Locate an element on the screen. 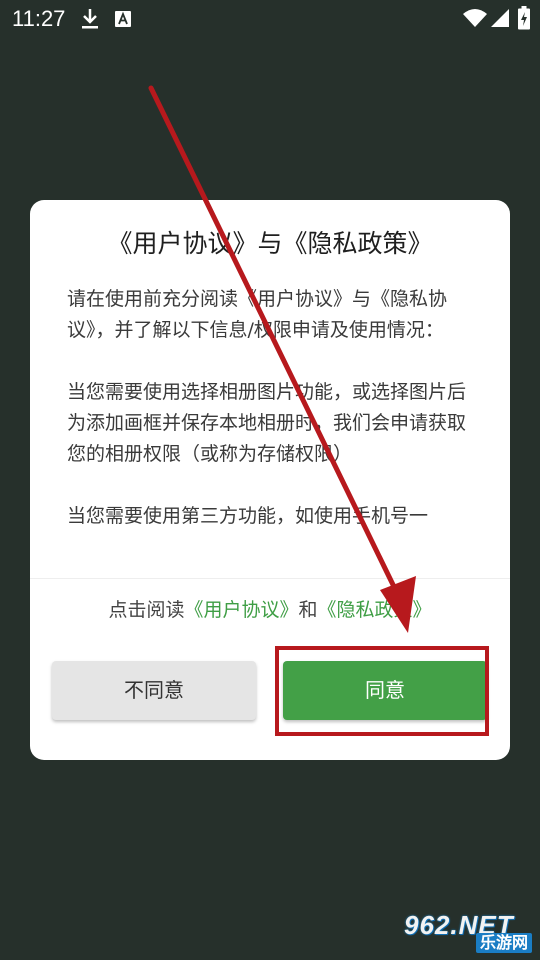 This screenshot has height=960, width=540. download-icon is located at coordinates (90, 19).